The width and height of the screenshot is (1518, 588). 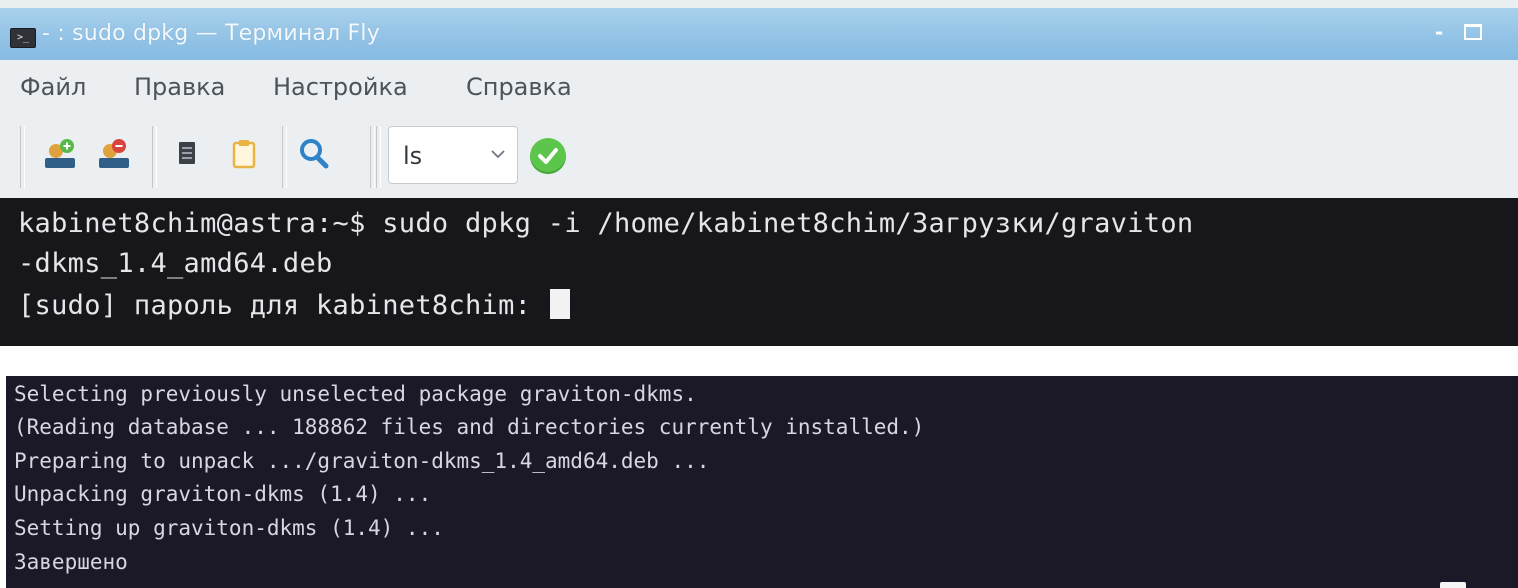 I want to click on maximize-icon, so click(x=1473, y=31).